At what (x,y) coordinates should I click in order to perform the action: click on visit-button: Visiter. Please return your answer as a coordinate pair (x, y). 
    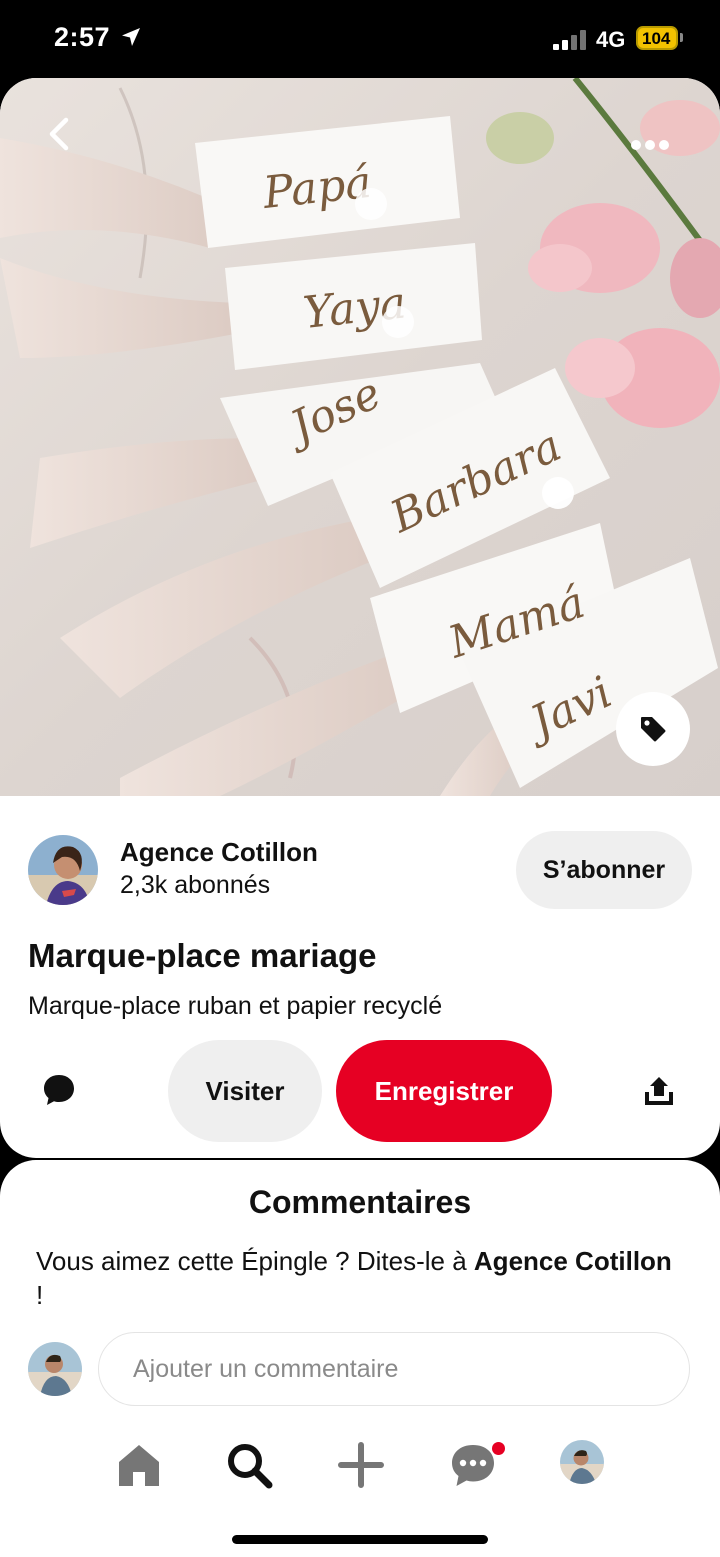
    Looking at the image, I should click on (245, 1091).